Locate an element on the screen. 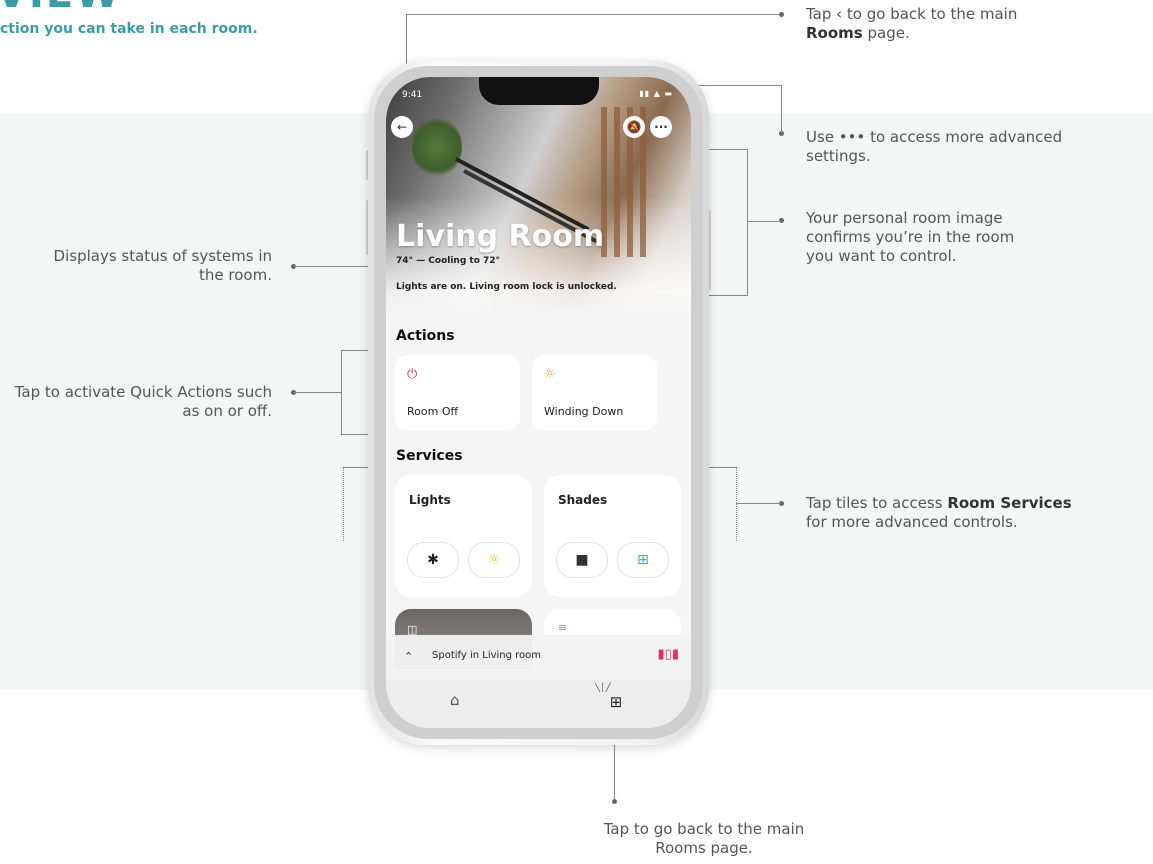 The image size is (1153, 864). mini-player-label: Spotify in Living room is located at coordinates (487, 655).